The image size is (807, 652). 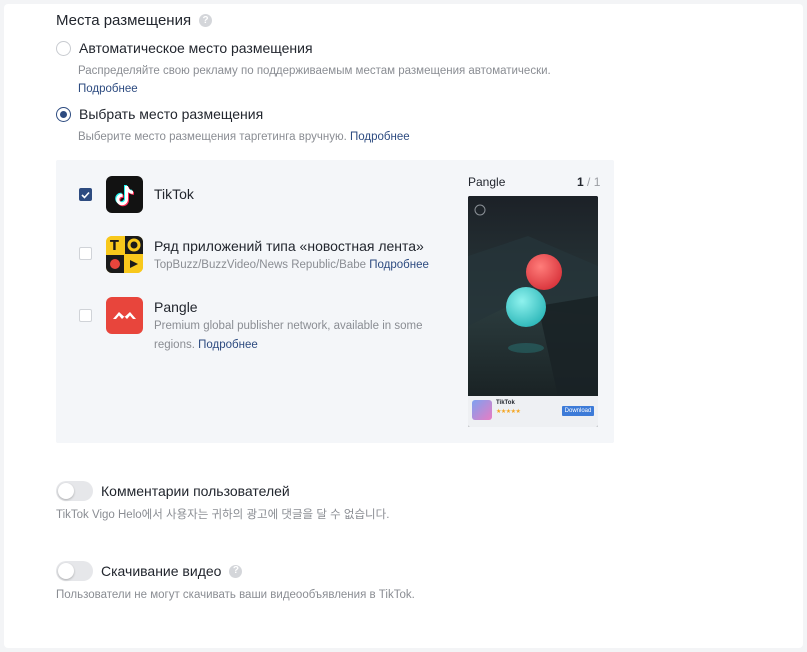 What do you see at coordinates (508, 412) in the screenshot?
I see `ad-stars: ★★★★★` at bounding box center [508, 412].